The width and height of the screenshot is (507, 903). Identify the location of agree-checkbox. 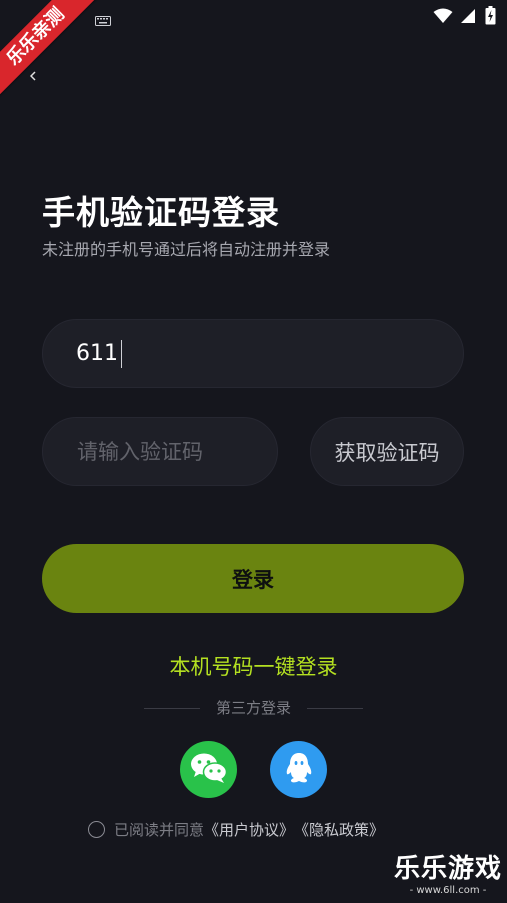
(96, 829).